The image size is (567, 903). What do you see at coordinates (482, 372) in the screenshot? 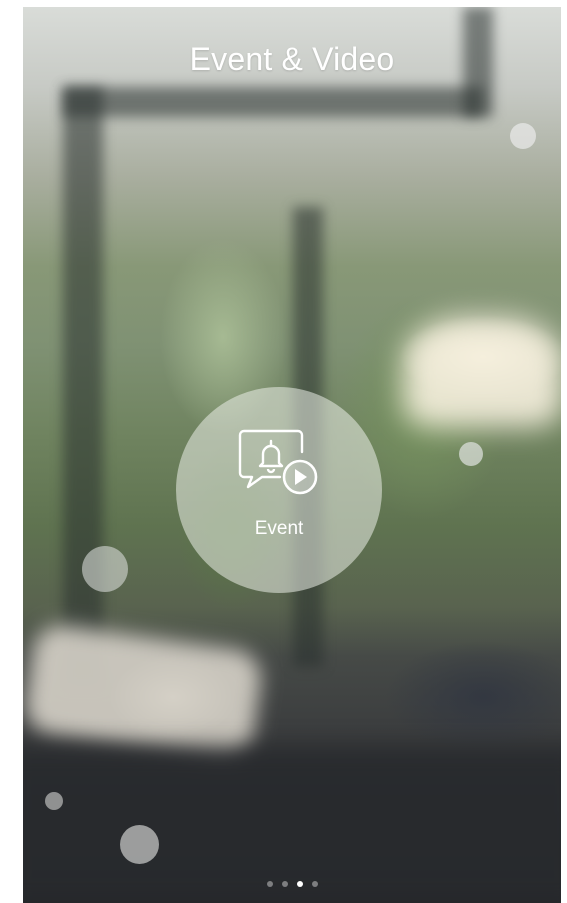
I see `lamp-shade` at bounding box center [482, 372].